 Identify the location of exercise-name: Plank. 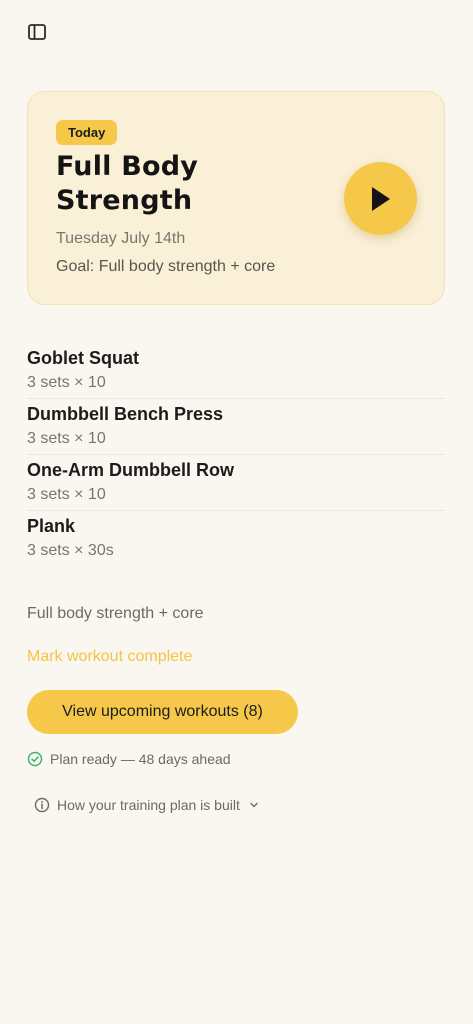
(51, 526).